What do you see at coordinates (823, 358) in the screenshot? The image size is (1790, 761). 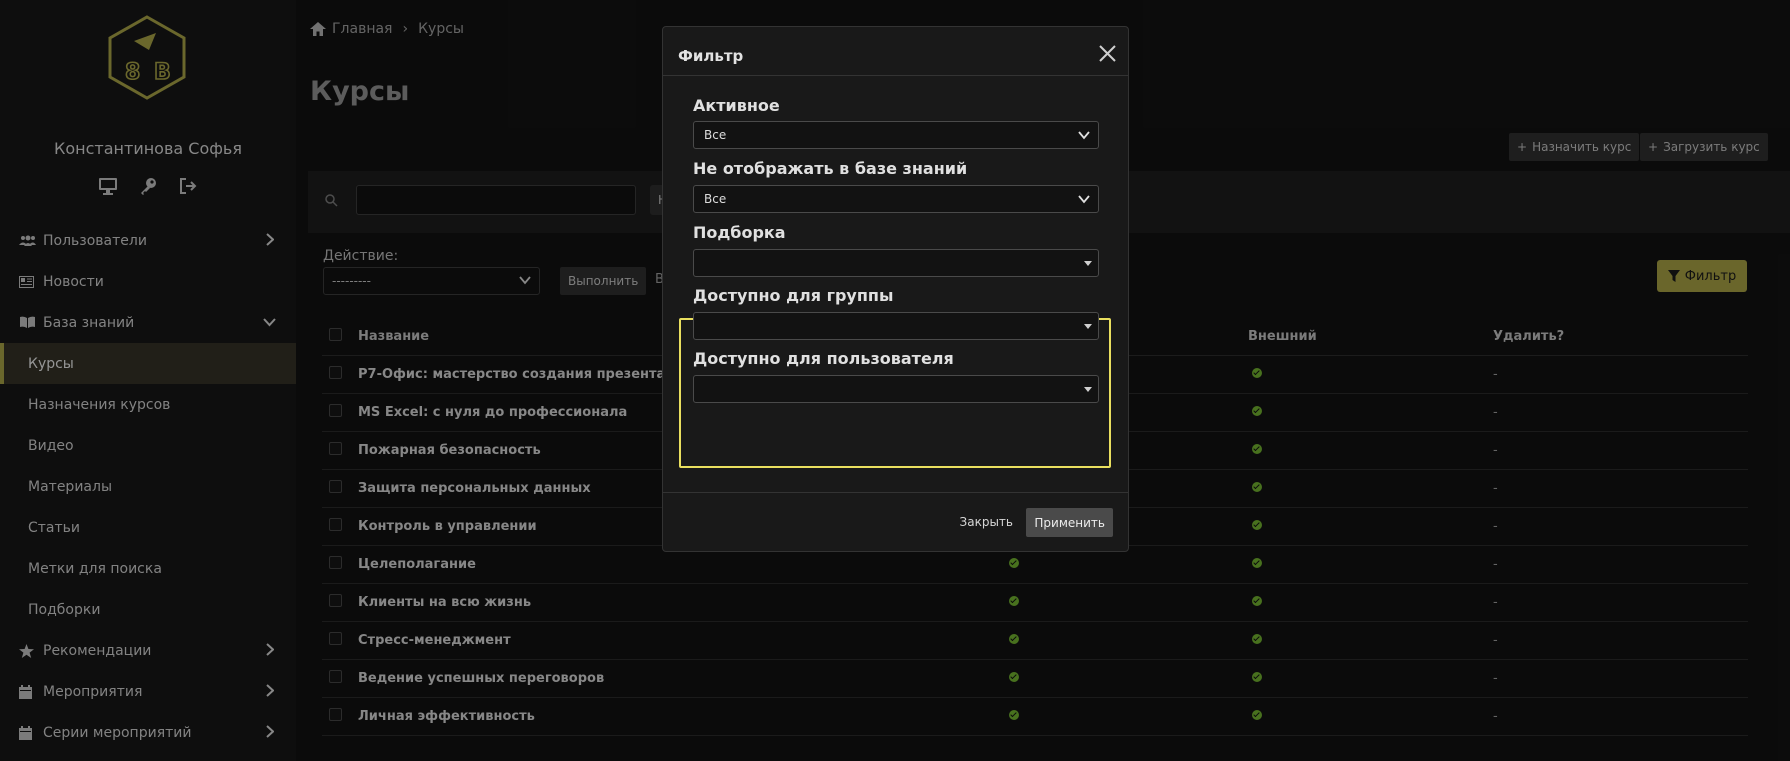 I see `filter-user-label: Доступно для пользователя` at bounding box center [823, 358].